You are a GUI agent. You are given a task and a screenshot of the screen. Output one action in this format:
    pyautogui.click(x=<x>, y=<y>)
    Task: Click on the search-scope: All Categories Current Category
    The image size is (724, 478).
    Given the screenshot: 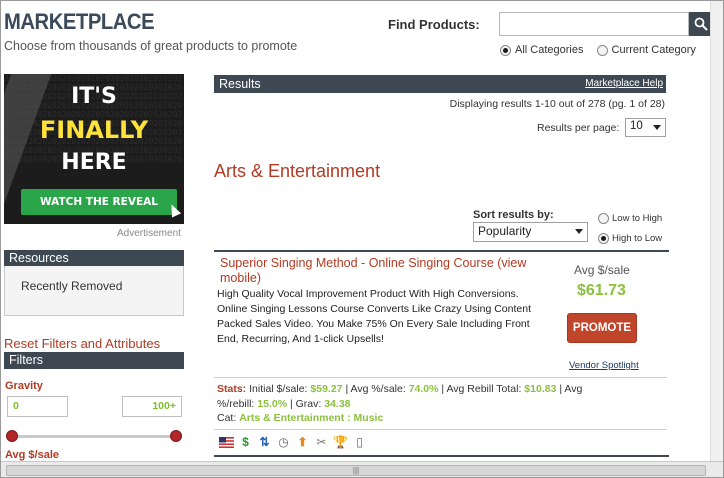 What is the action you would take?
    pyautogui.click(x=603, y=50)
    